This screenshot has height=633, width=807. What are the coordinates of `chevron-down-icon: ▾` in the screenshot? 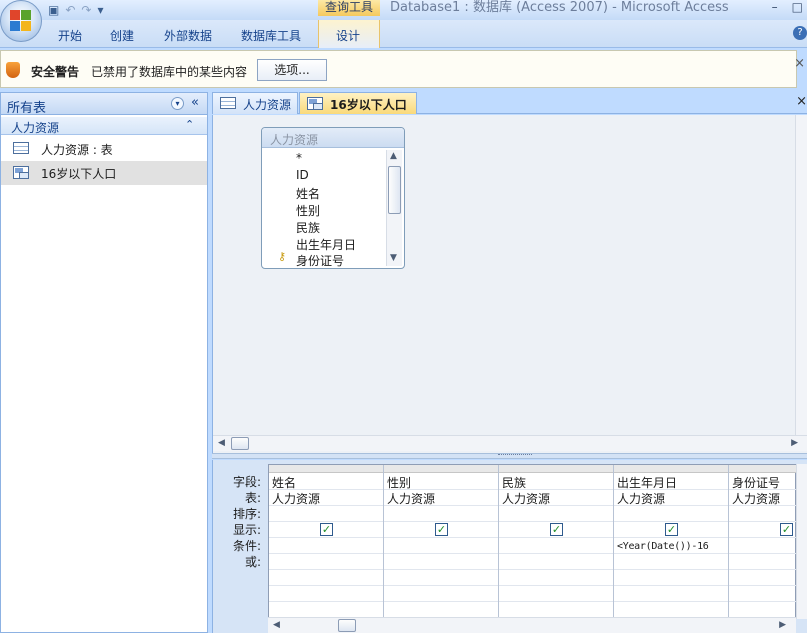 It's located at (177, 103).